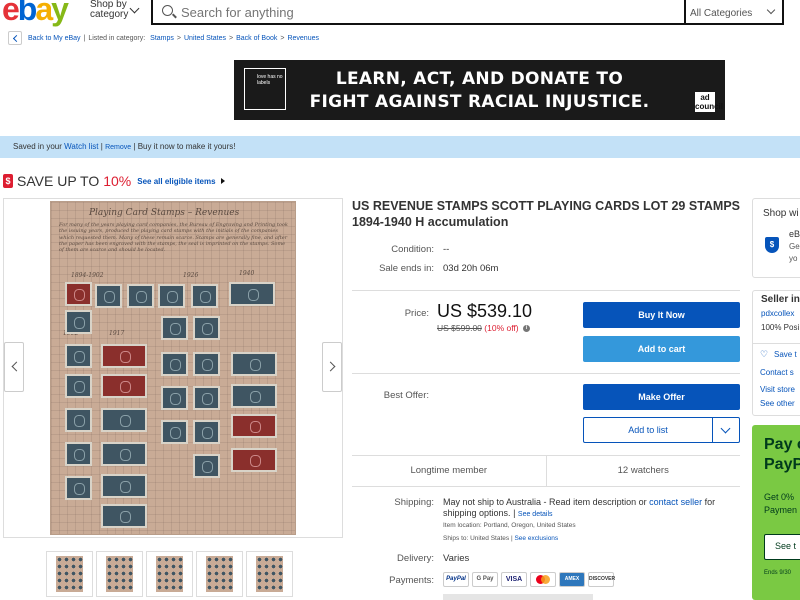 The image size is (800, 600). Describe the element at coordinates (476, 538) in the screenshot. I see `ships-to-text: Ships to: United States` at that location.